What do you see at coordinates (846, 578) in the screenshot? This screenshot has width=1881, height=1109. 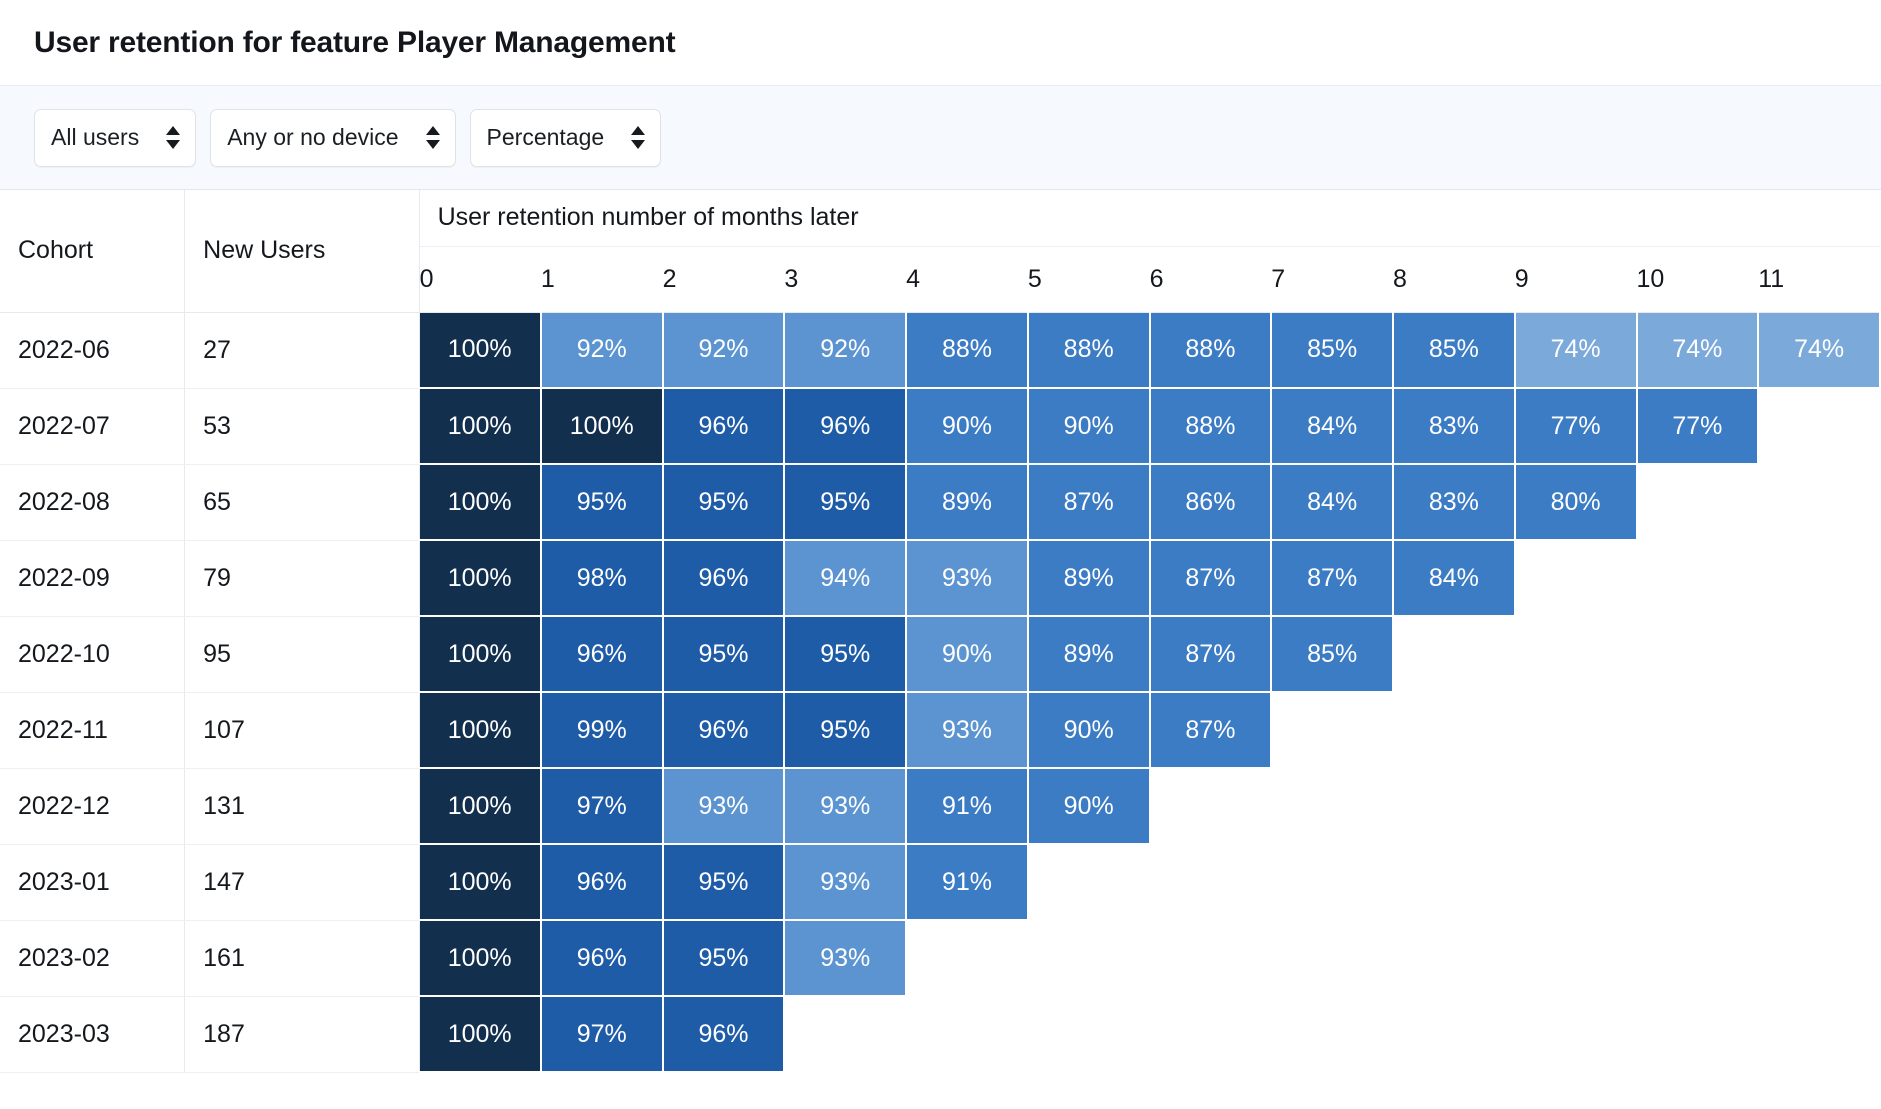 I see `cell-retention: 94%` at bounding box center [846, 578].